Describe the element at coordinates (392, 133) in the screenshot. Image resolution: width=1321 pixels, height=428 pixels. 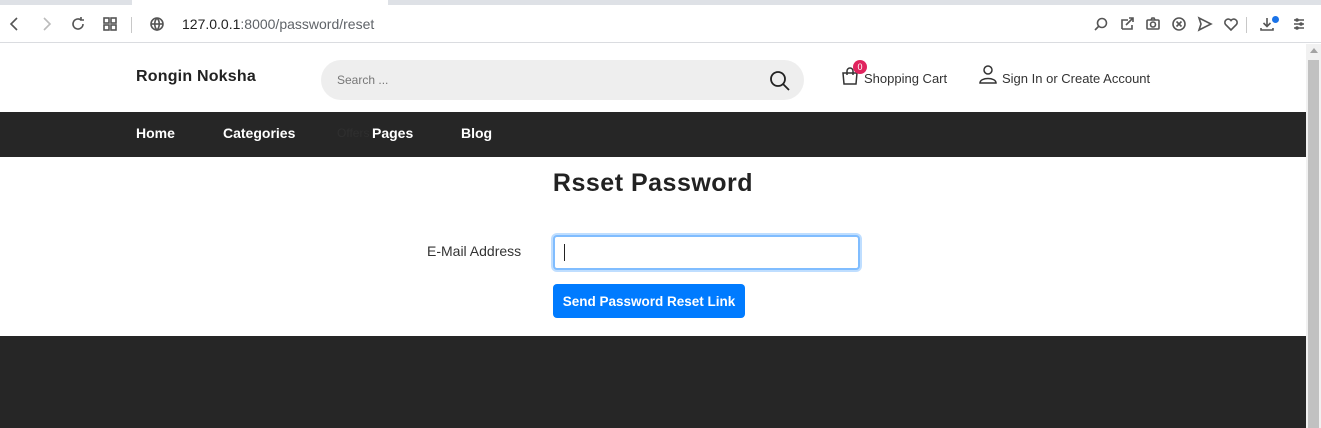
I see `nav-item-pages: Pages` at that location.